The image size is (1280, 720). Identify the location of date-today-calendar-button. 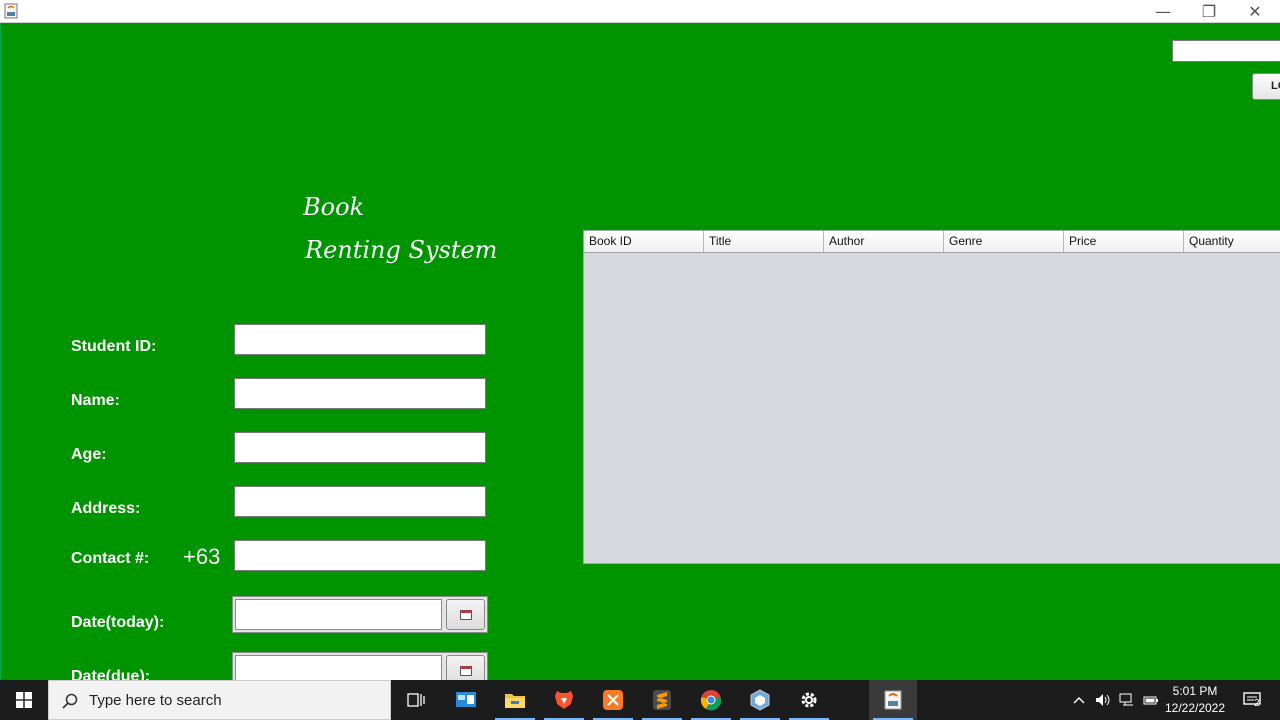
(465, 614).